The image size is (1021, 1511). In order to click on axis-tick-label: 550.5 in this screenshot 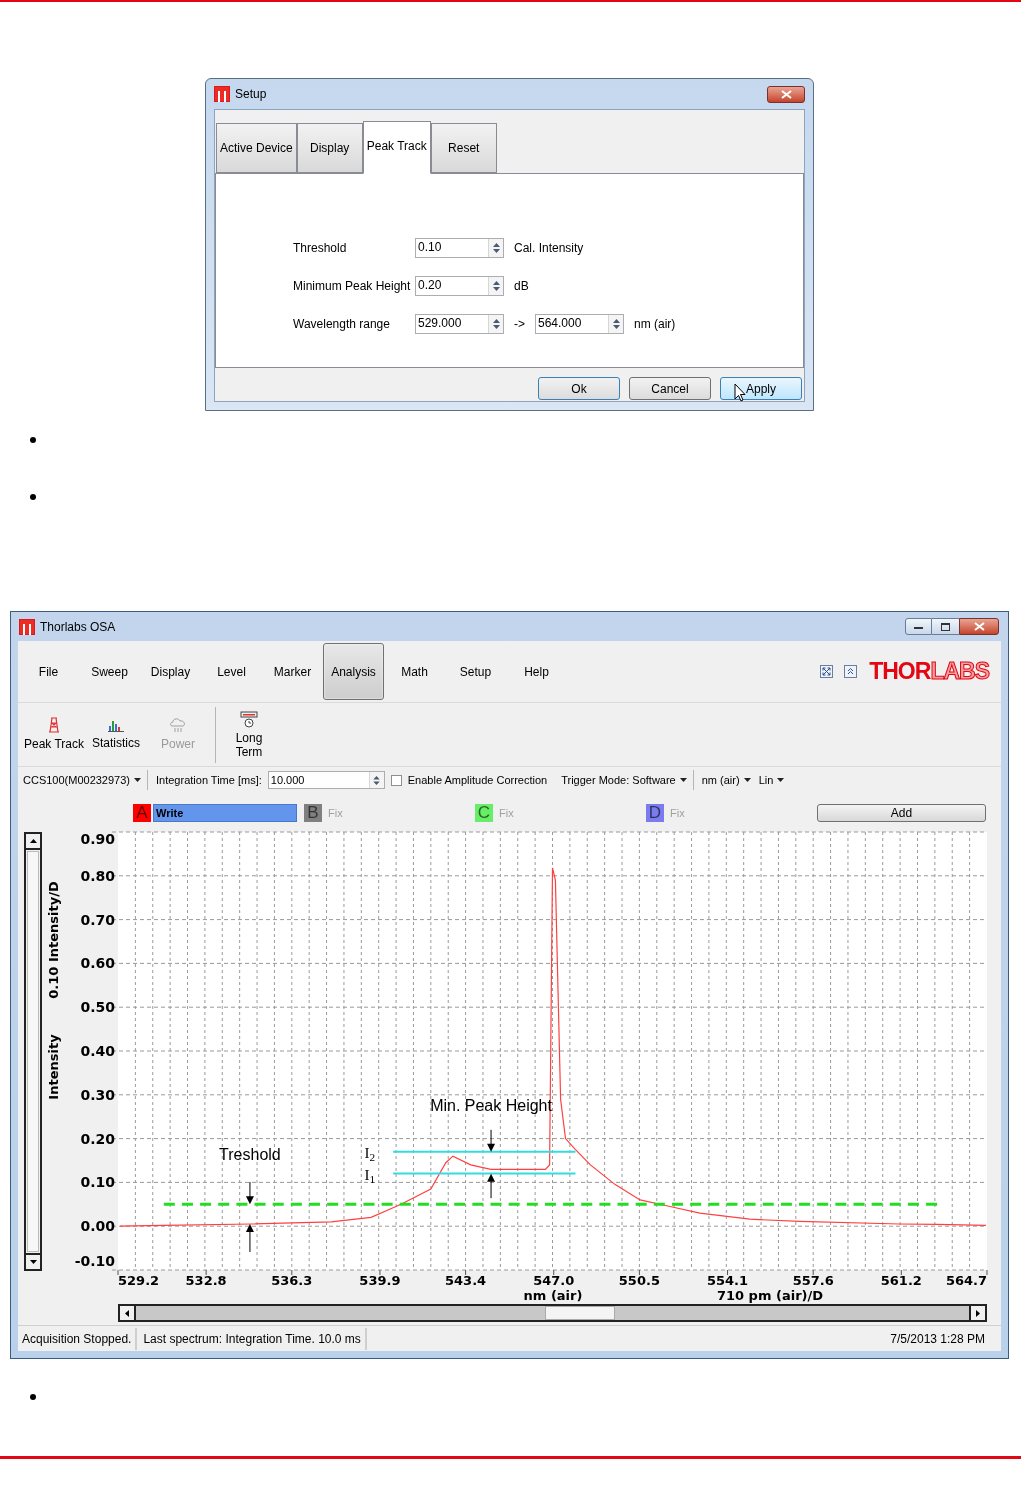, I will do `click(639, 1280)`.